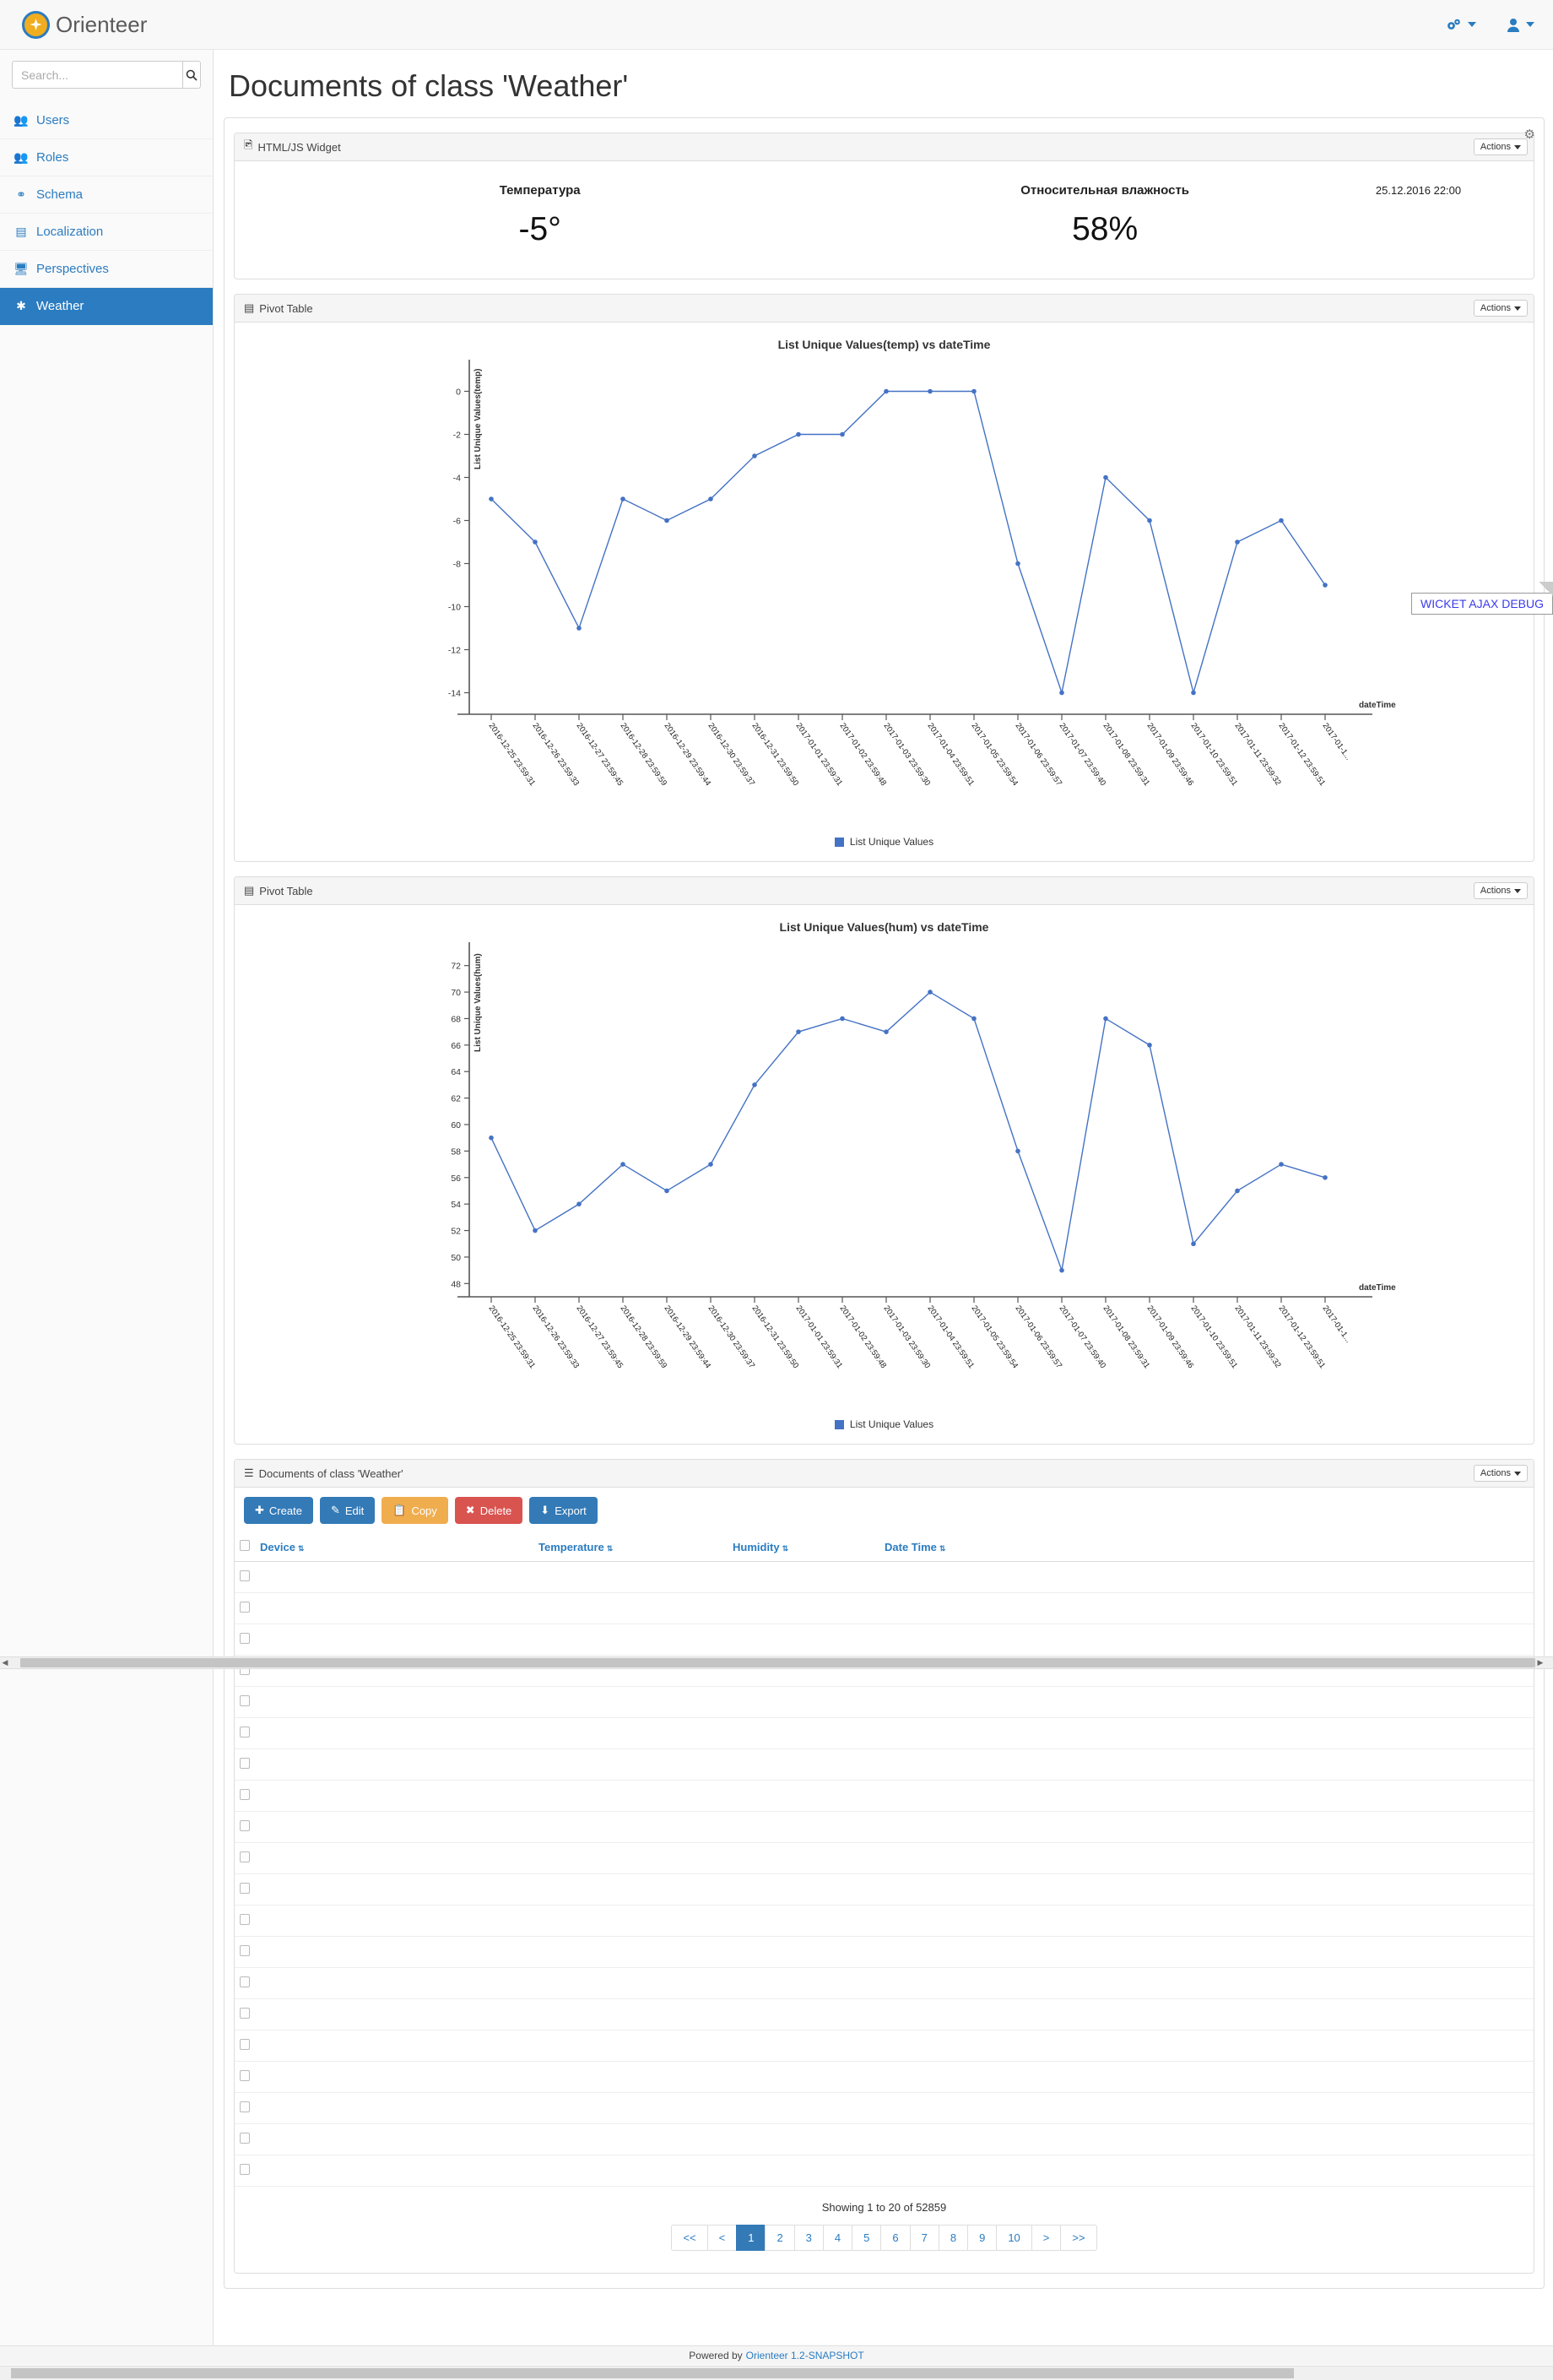 The width and height of the screenshot is (1553, 2380). What do you see at coordinates (488, 1510) in the screenshot?
I see `delete-button: ✖ Delete` at bounding box center [488, 1510].